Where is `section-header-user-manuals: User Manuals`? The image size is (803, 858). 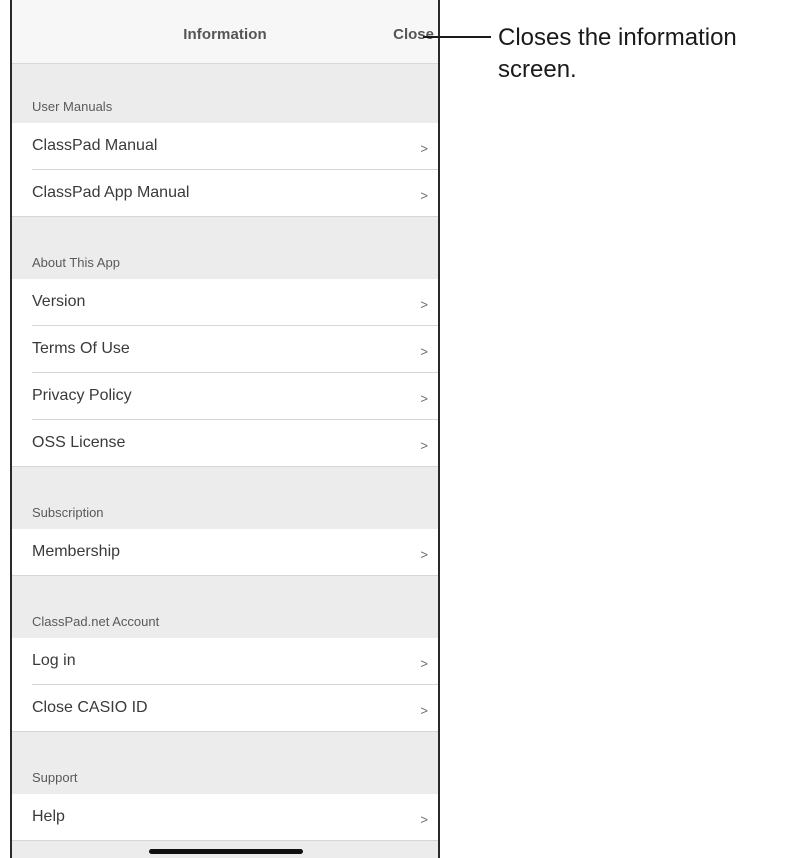
section-header-user-manuals: User Manuals is located at coordinates (225, 93).